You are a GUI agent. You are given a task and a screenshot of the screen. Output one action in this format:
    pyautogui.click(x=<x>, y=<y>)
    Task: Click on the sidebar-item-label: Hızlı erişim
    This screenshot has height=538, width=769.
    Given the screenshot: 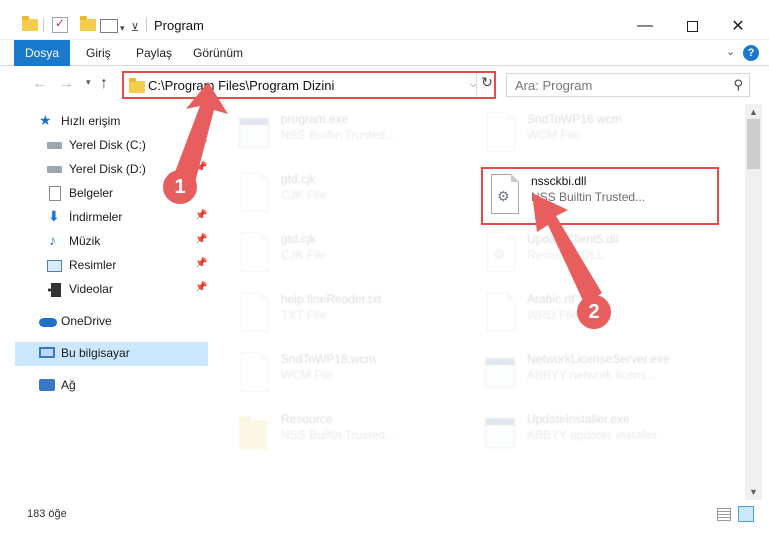 What is the action you would take?
    pyautogui.click(x=91, y=121)
    